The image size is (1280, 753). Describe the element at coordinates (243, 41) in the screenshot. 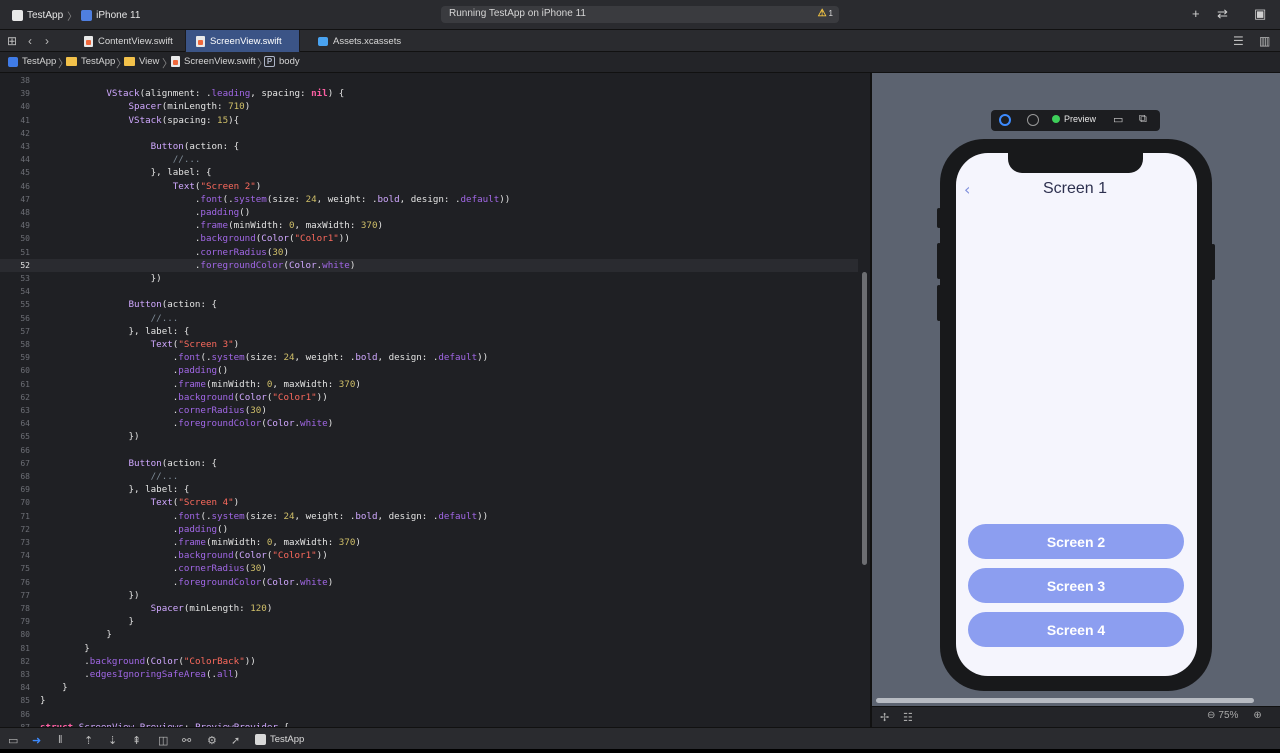

I see `tab-screenview: ScreenView.swift` at that location.